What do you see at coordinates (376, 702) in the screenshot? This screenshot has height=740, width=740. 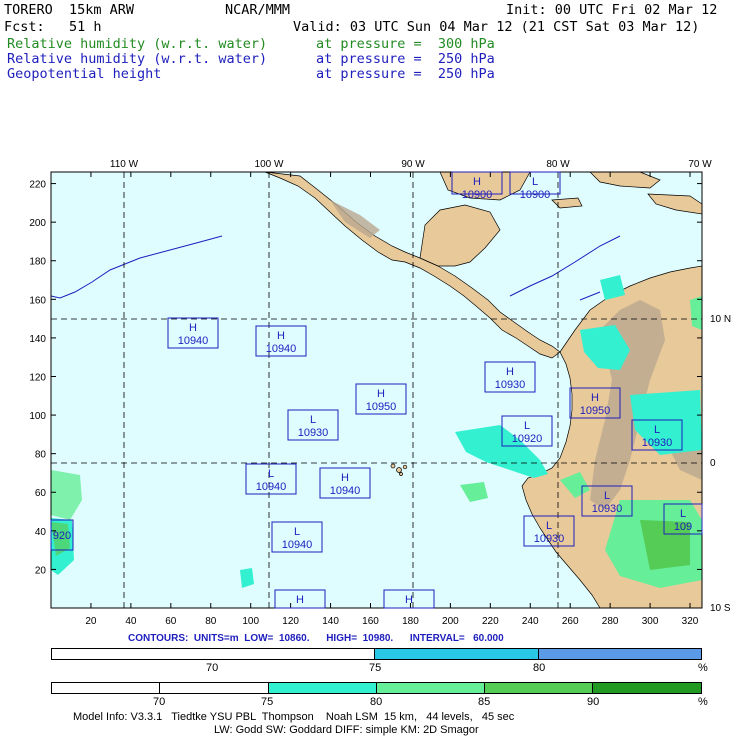 I see `colorbar-300hpa-label-80: 80` at bounding box center [376, 702].